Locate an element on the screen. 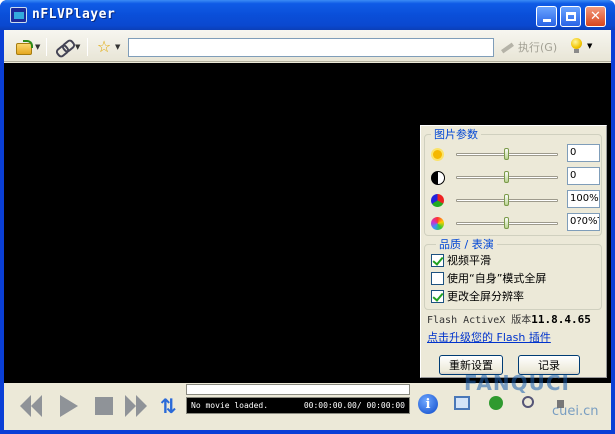 The image size is (615, 434). open-file-button: ▼ is located at coordinates (28, 47).